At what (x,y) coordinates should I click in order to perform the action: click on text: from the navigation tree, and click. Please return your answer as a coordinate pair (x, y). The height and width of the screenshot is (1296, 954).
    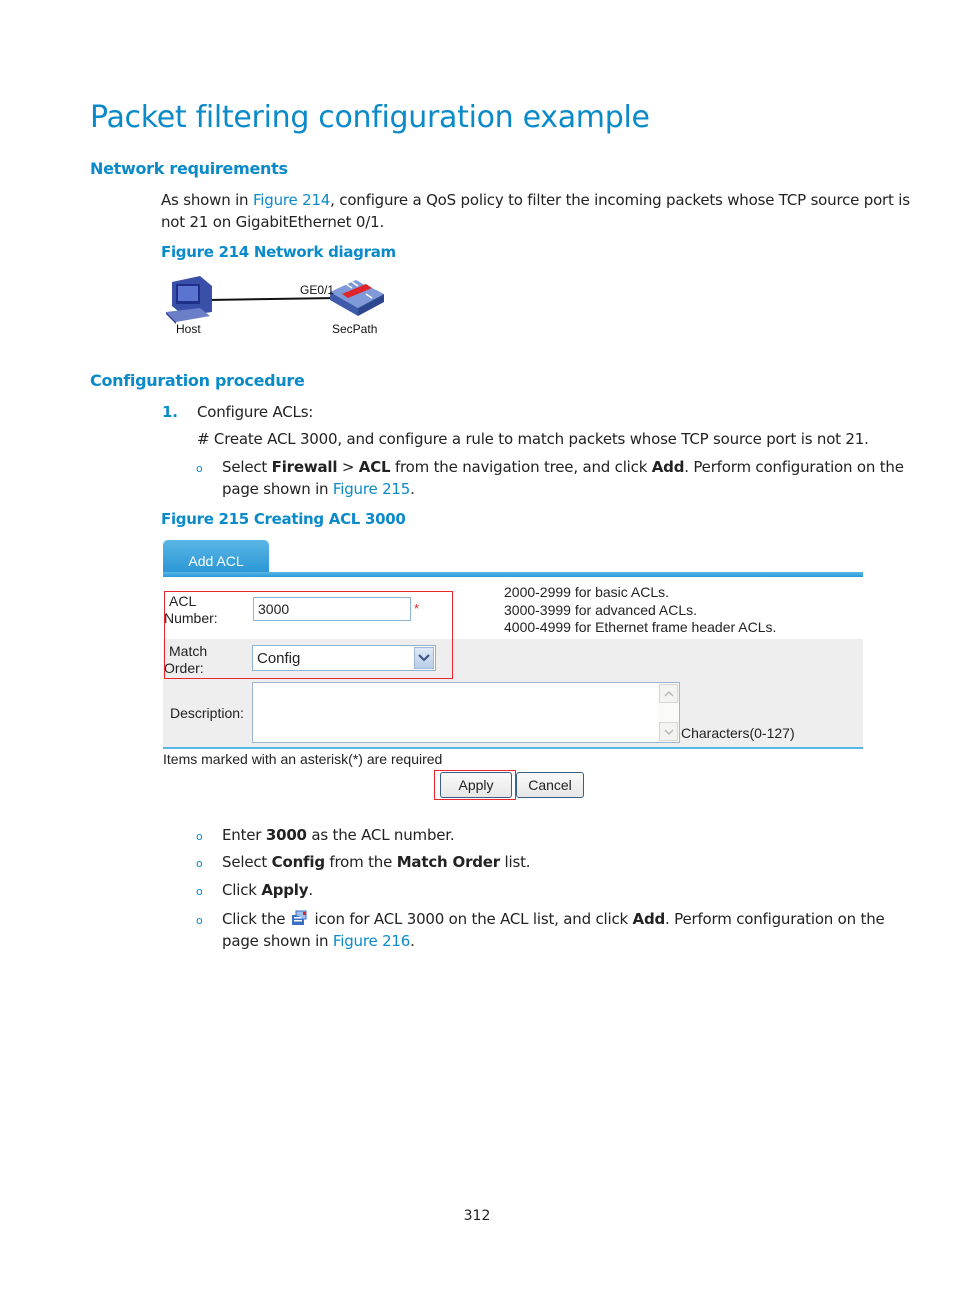
    Looking at the image, I should click on (521, 467).